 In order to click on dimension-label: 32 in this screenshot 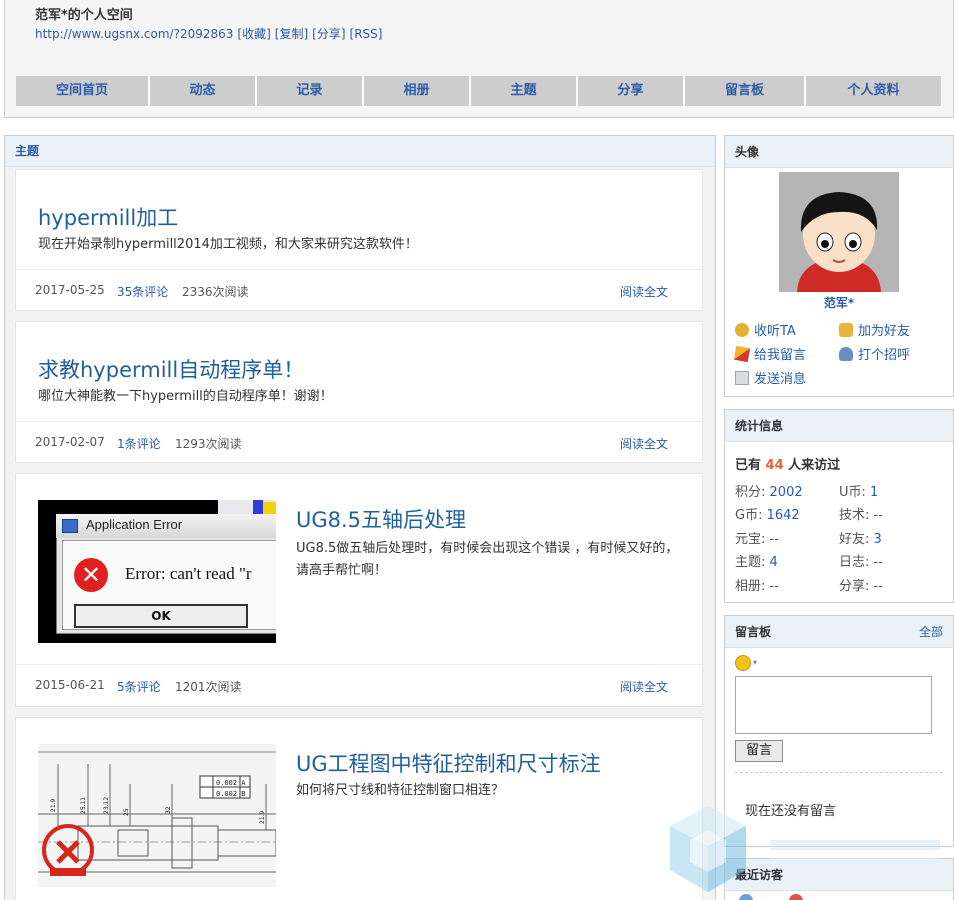, I will do `click(168, 810)`.